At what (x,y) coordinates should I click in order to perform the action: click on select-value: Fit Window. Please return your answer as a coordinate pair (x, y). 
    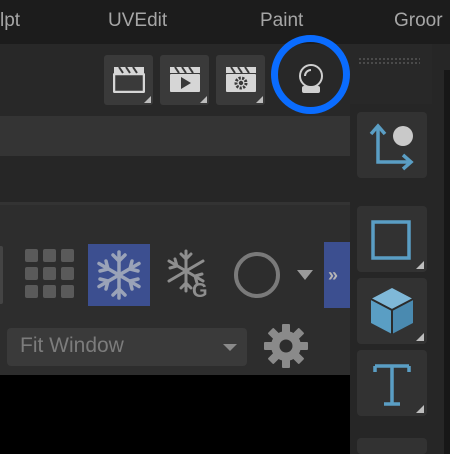
    Looking at the image, I should click on (72, 345).